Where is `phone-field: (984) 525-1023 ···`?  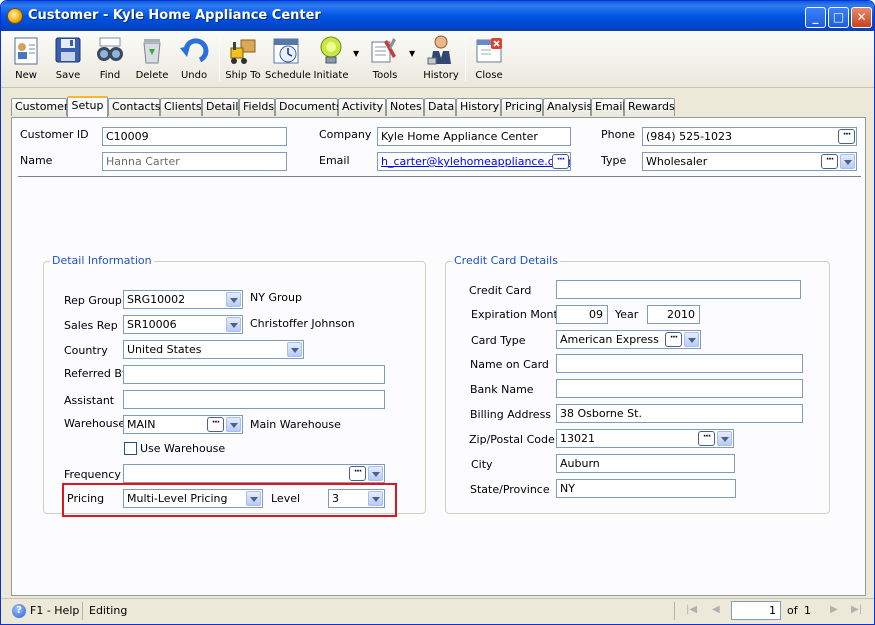
phone-field: (984) 525-1023 ··· is located at coordinates (749, 136).